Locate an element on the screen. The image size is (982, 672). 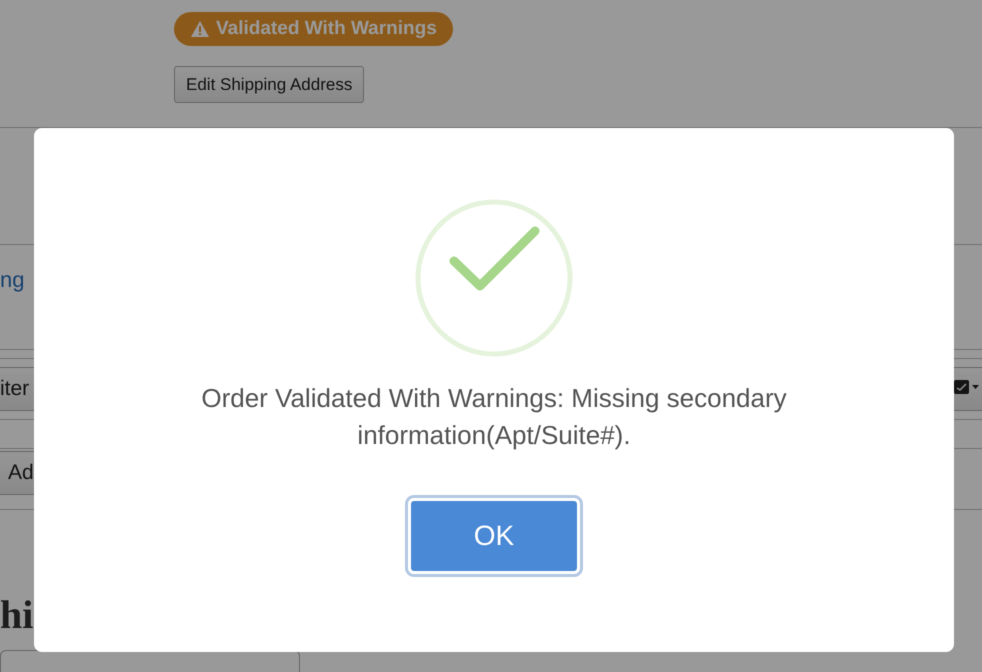
check-square-icon is located at coordinates (967, 386).